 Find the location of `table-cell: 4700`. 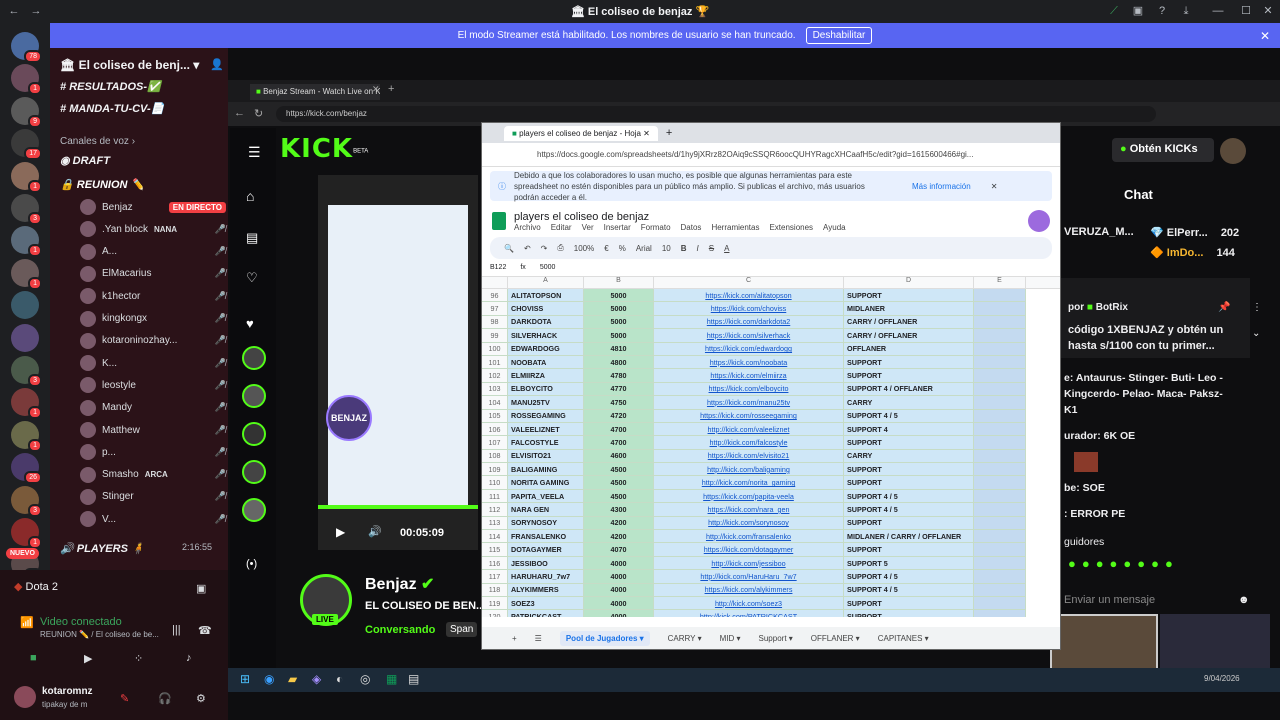

table-cell: 4700 is located at coordinates (619, 443).